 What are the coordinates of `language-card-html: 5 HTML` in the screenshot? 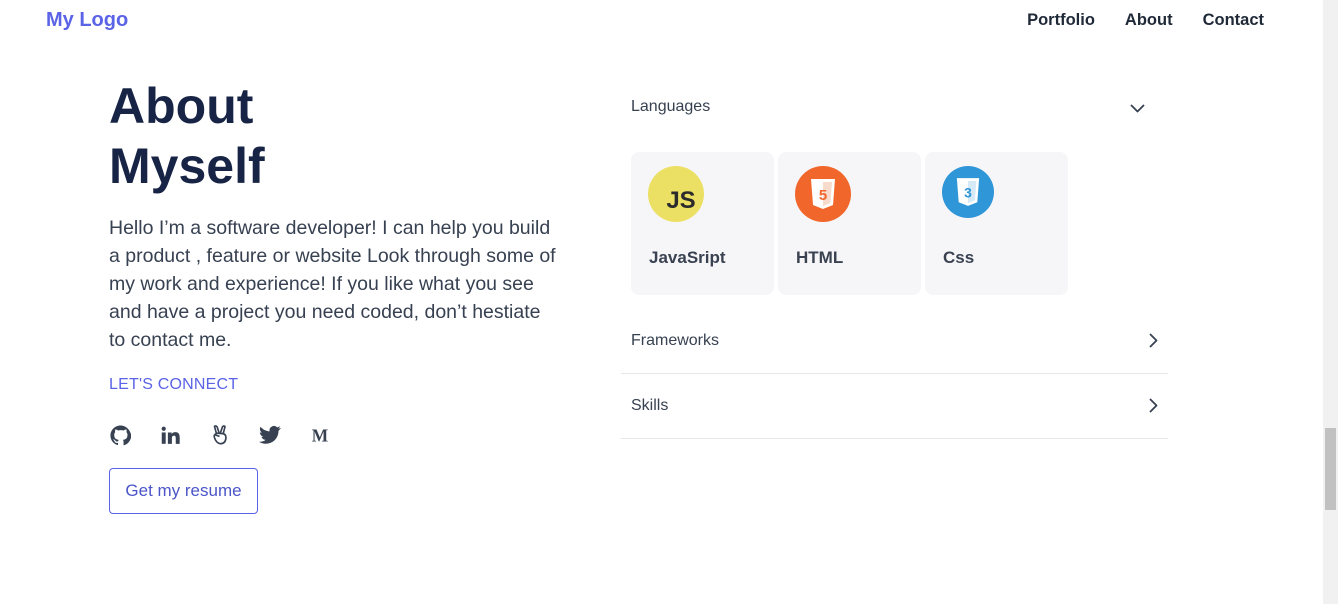 It's located at (849, 223).